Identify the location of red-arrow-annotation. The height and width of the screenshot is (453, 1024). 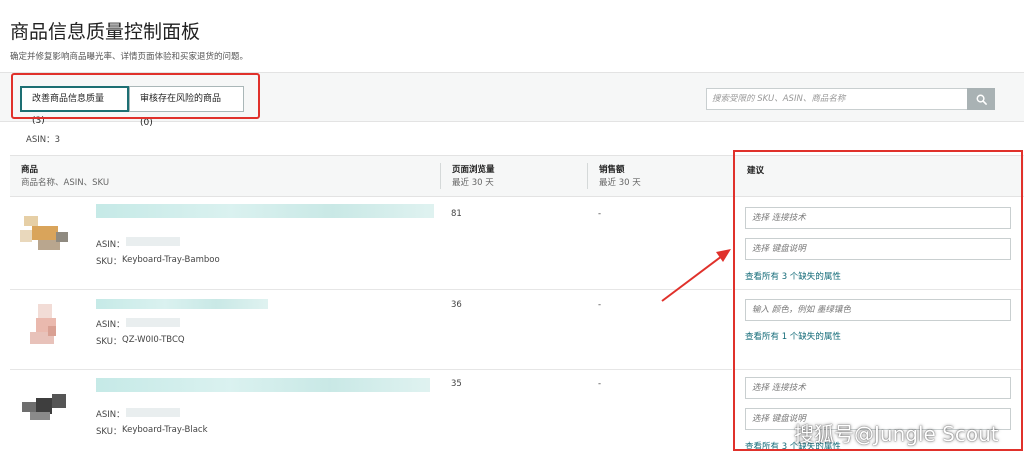
(696, 275).